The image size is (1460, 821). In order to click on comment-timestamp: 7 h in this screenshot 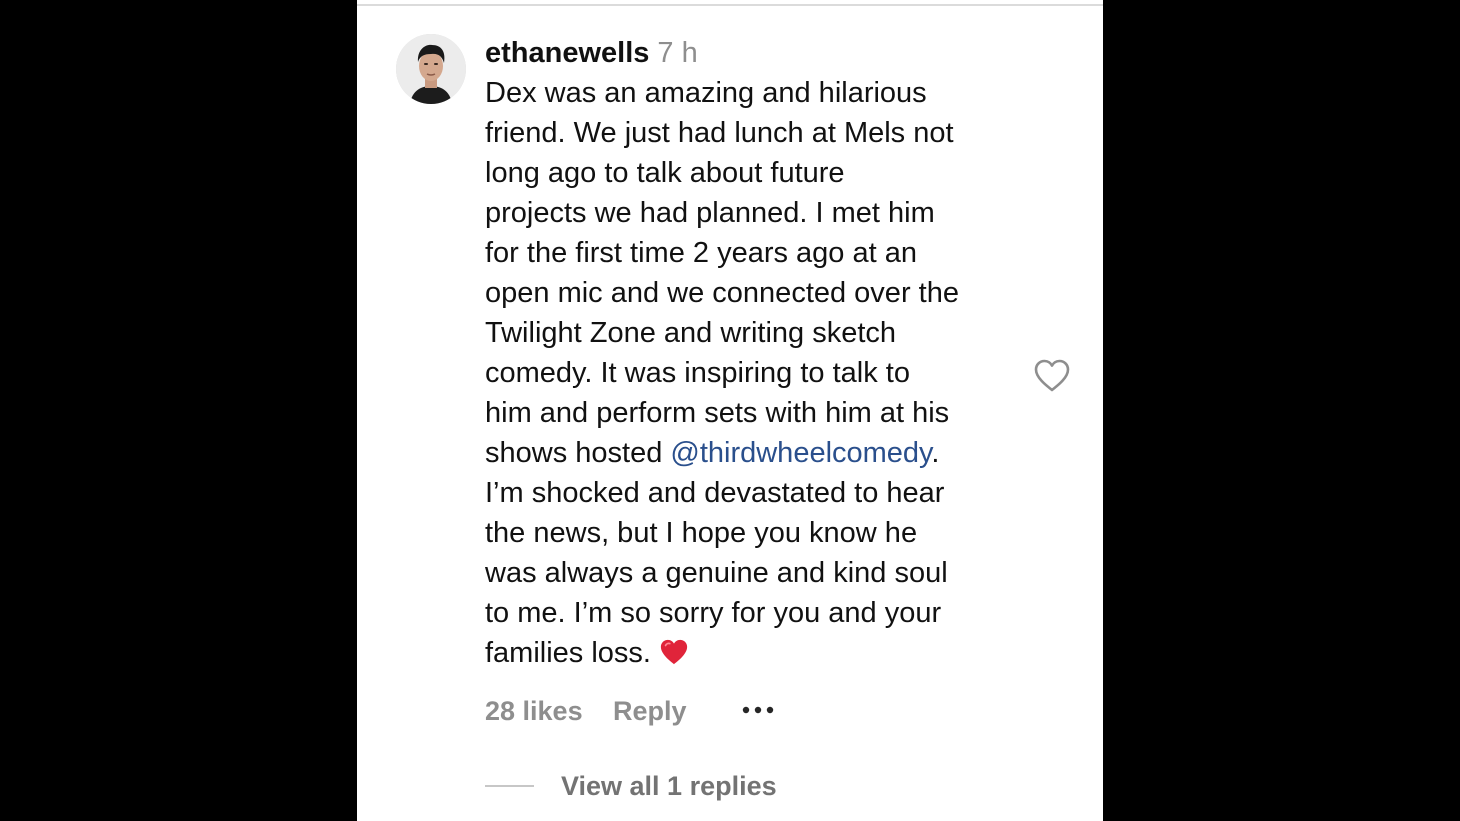, I will do `click(677, 53)`.